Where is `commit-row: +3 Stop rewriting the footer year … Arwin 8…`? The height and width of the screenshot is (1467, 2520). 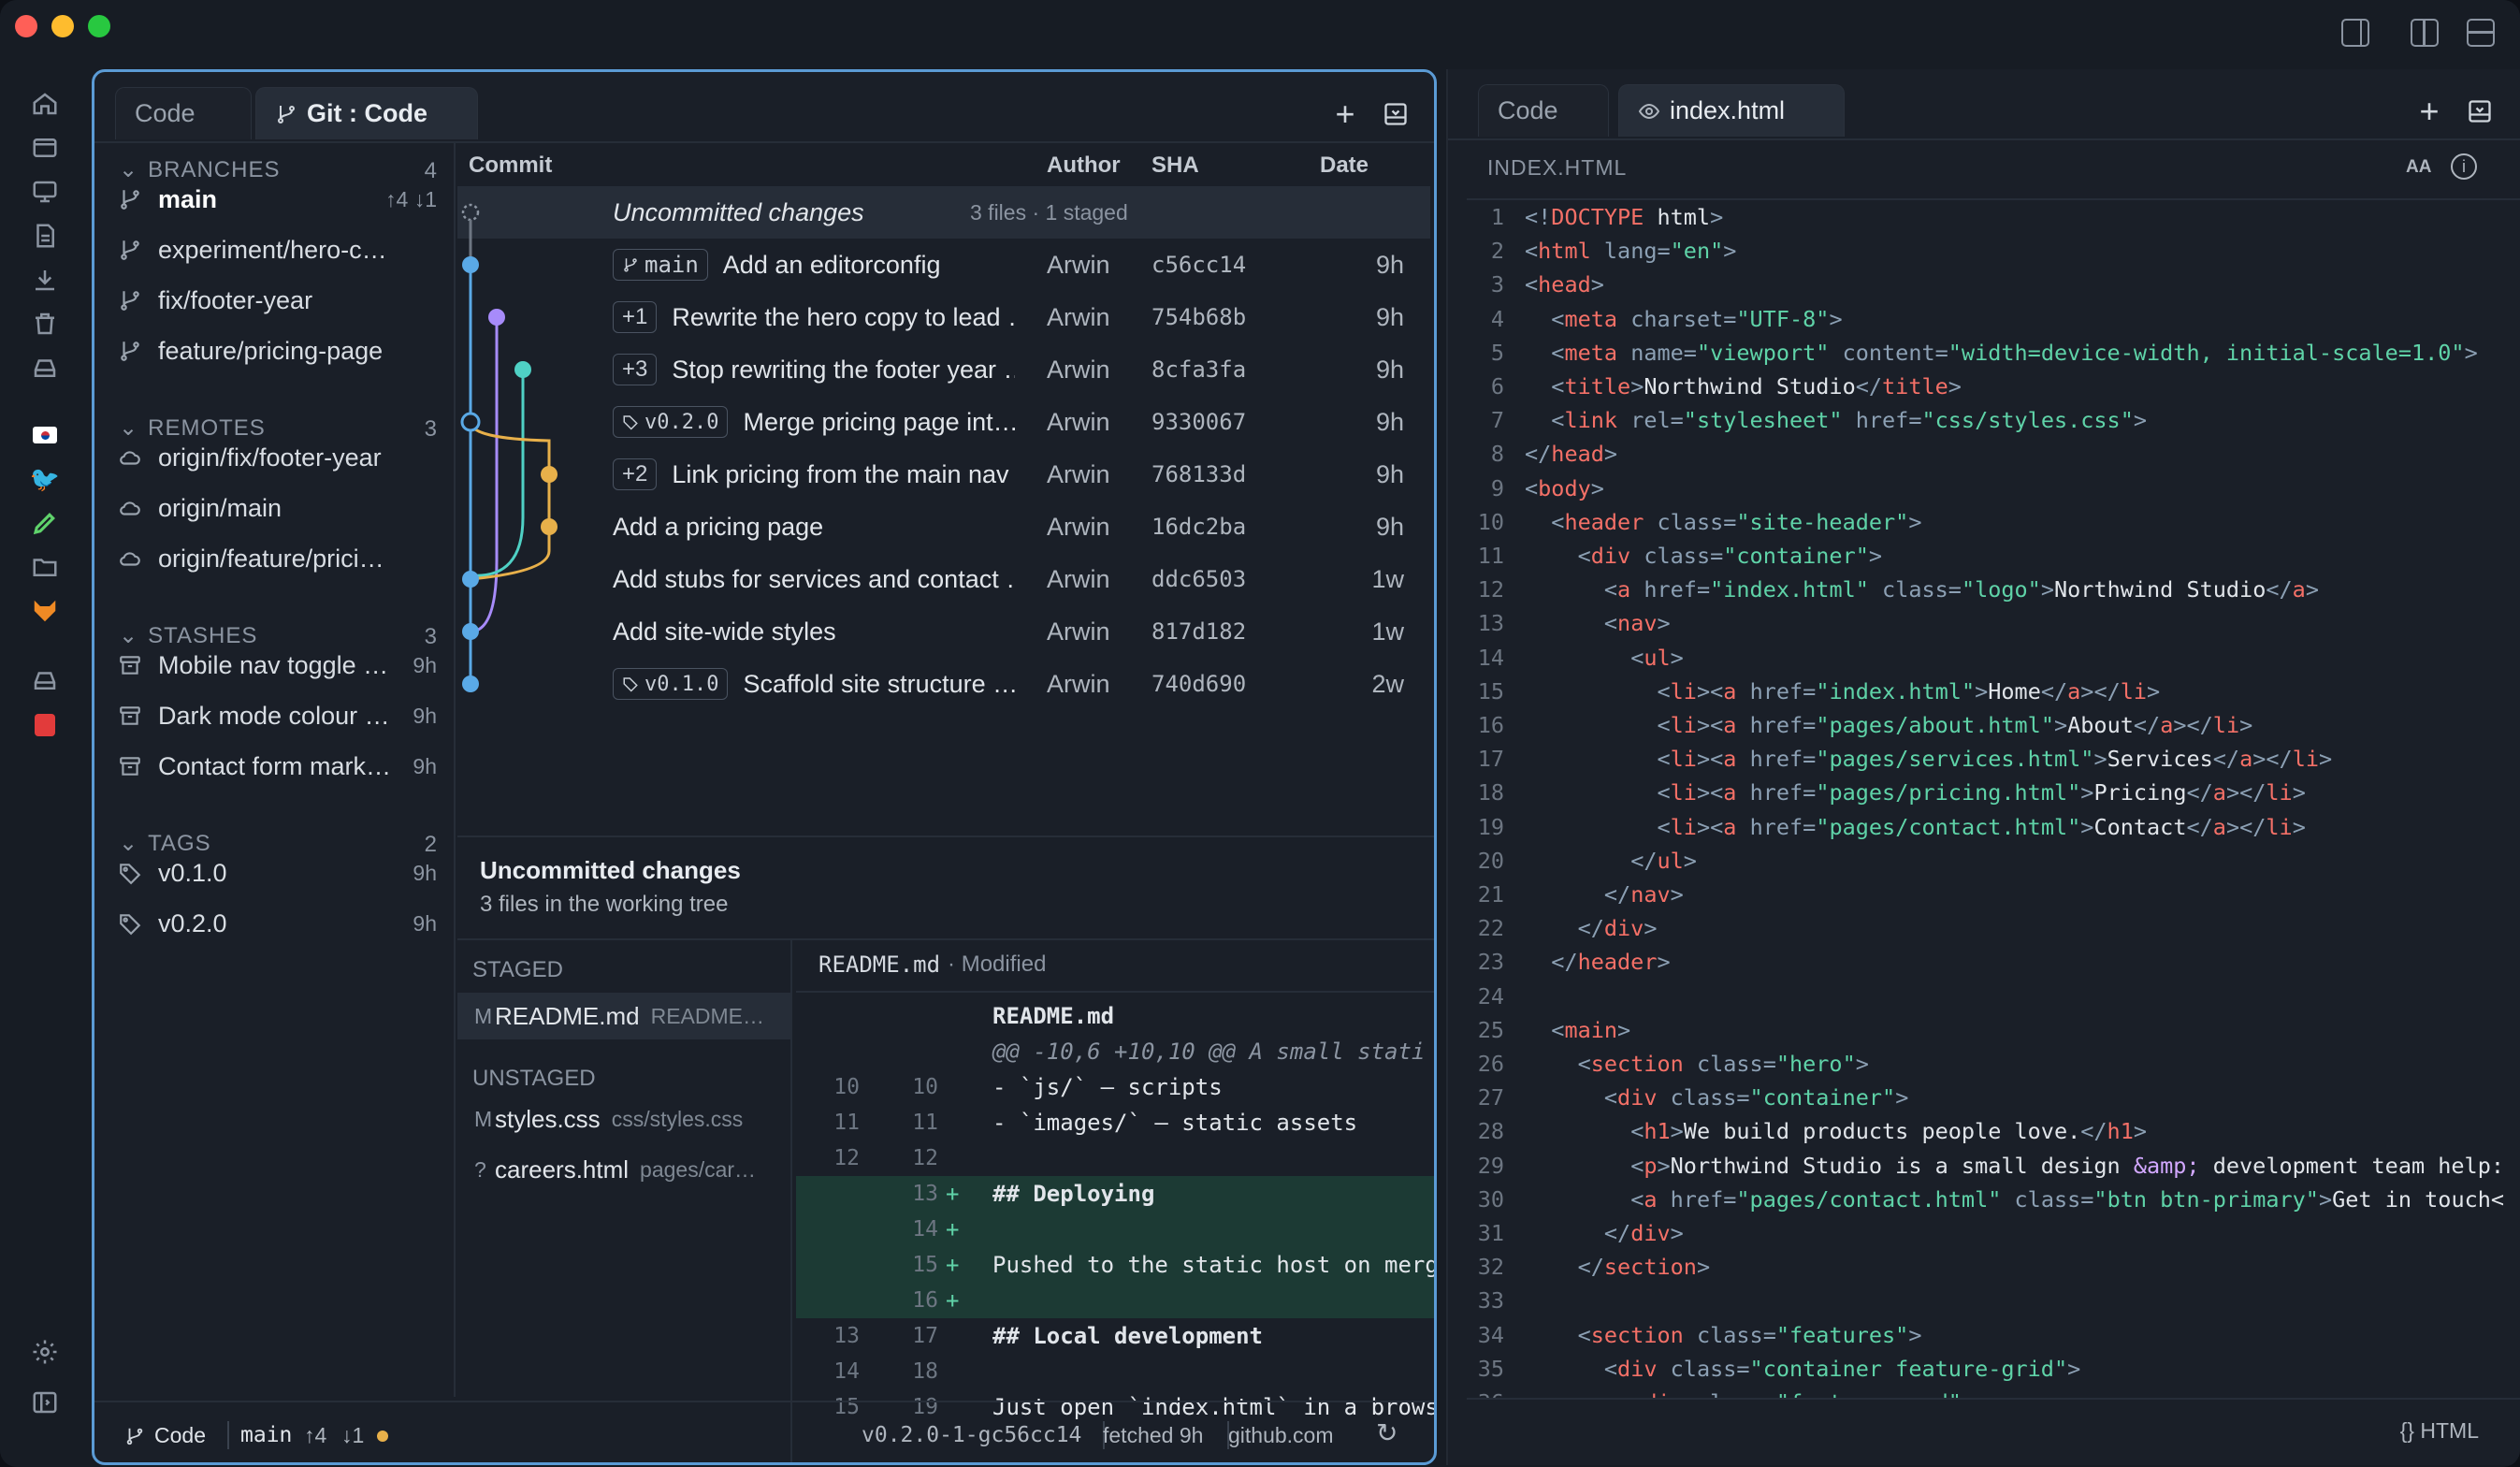 commit-row: +3 Stop rewriting the footer year … Arwin 8… is located at coordinates (944, 369).